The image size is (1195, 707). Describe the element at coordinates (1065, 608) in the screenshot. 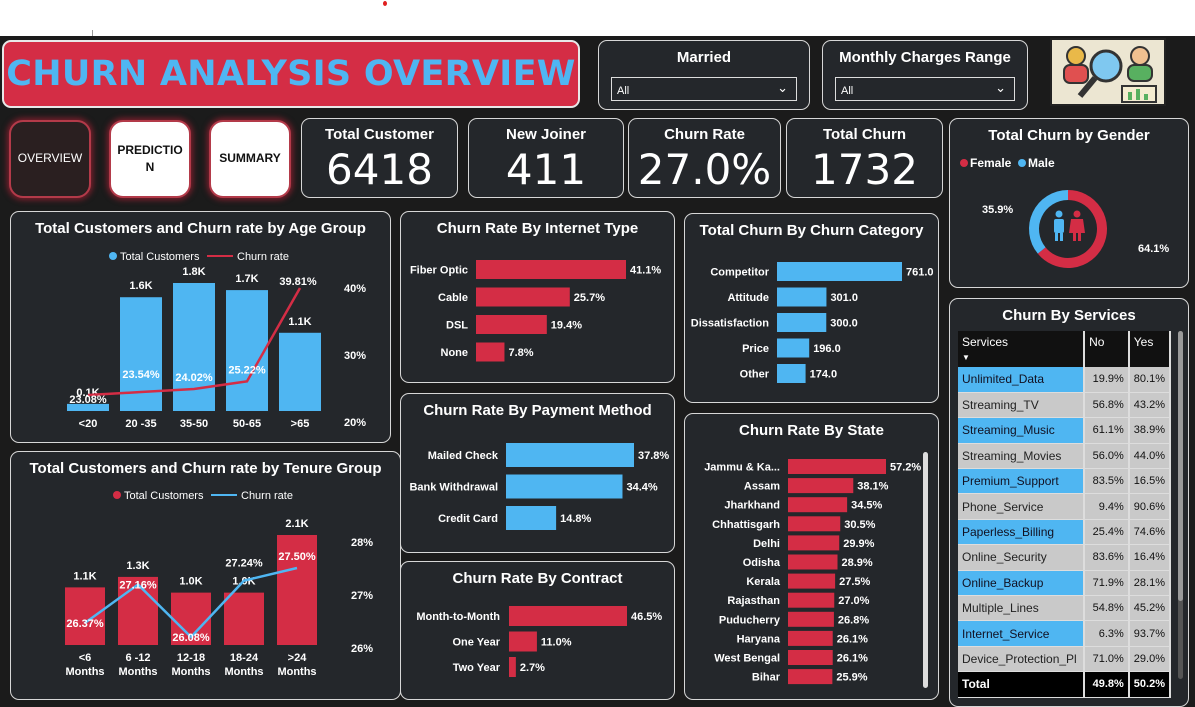

I see `table-row: Multiple_Lines 54.8% 45.2%` at that location.